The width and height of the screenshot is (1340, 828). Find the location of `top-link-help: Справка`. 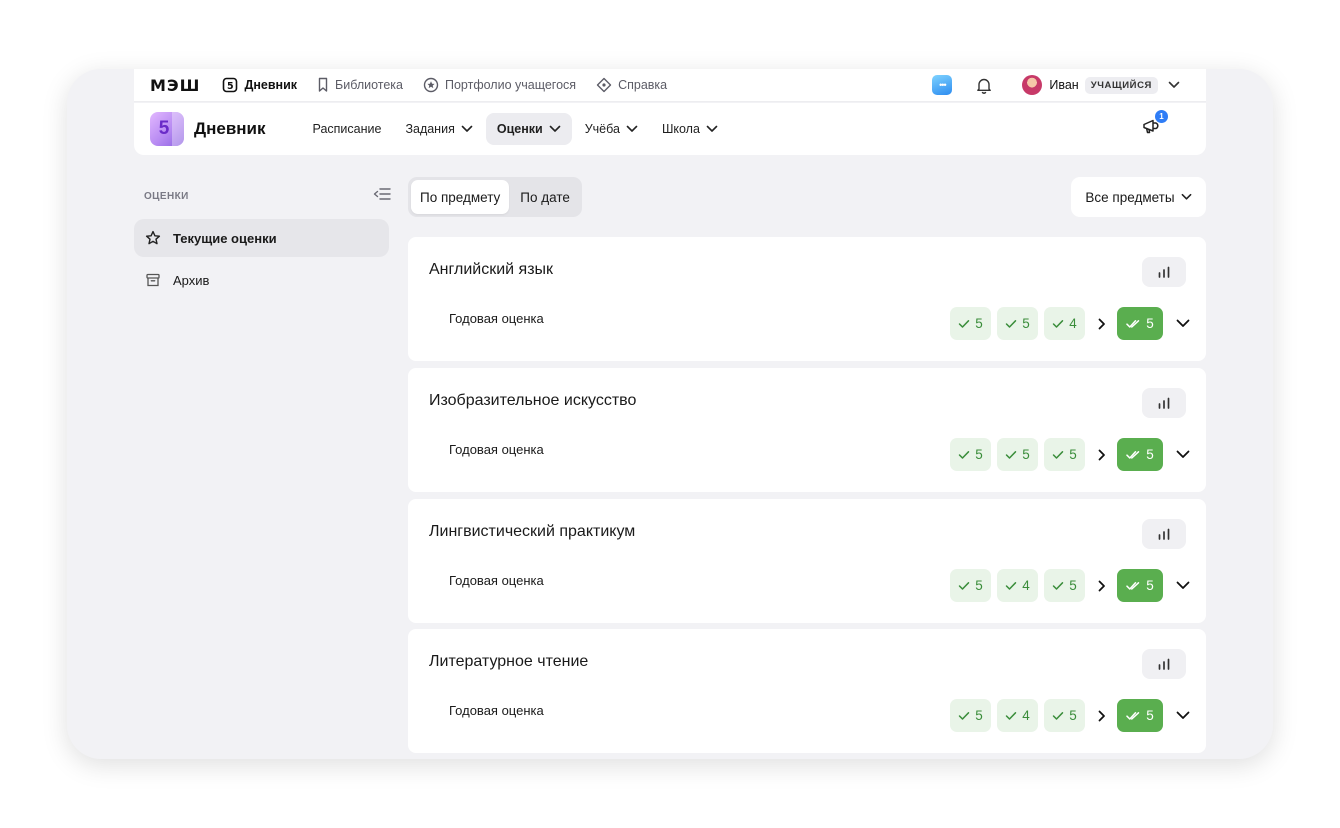

top-link-help: Справка is located at coordinates (631, 85).